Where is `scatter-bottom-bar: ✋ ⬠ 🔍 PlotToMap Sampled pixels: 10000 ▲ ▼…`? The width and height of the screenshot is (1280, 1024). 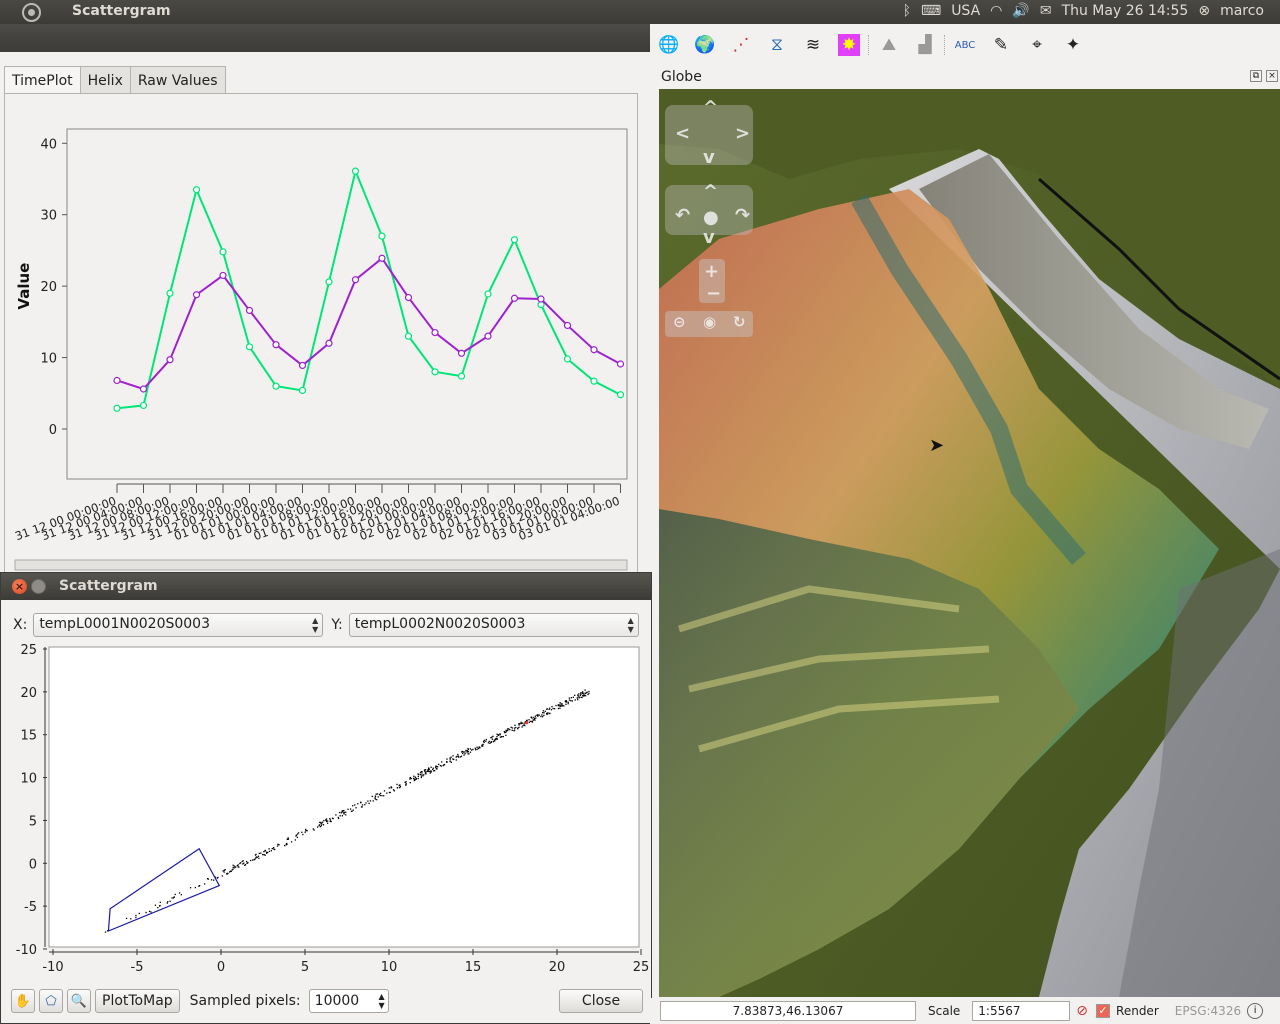 scatter-bottom-bar: ✋ ⬠ 🔍 PlotToMap Sampled pixels: 10000 ▲ ▼… is located at coordinates (327, 1001).